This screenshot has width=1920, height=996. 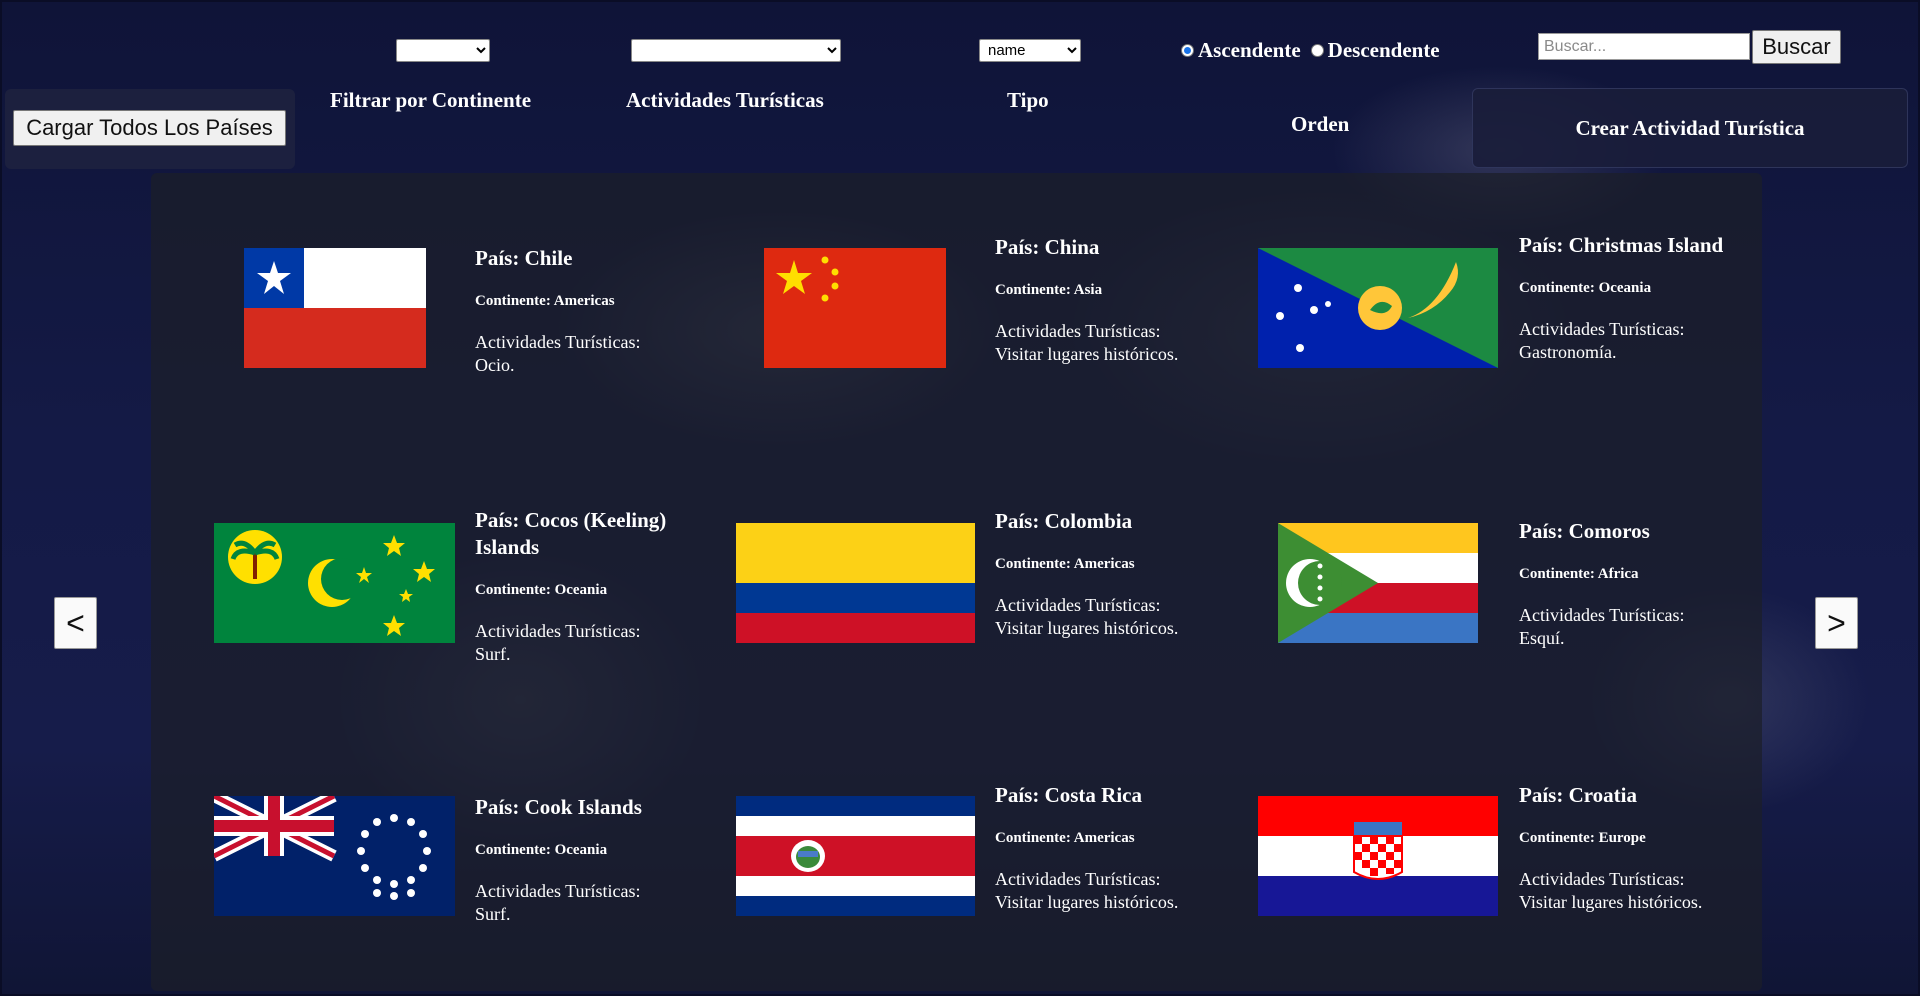 What do you see at coordinates (736, 50) in the screenshot?
I see `activity-select` at bounding box center [736, 50].